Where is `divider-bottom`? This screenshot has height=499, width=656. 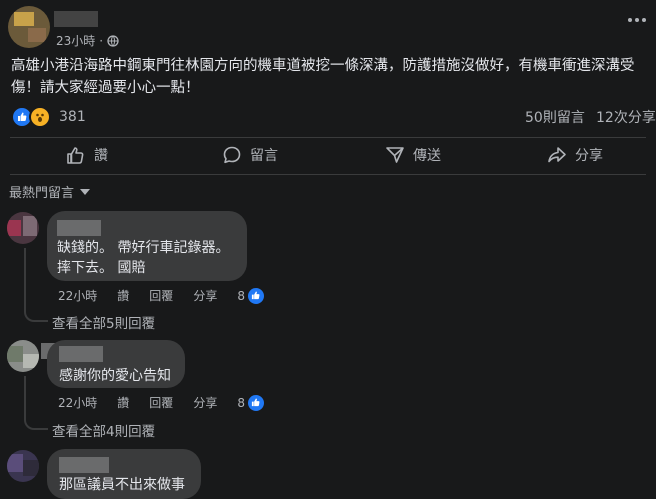
divider-bottom is located at coordinates (328, 174).